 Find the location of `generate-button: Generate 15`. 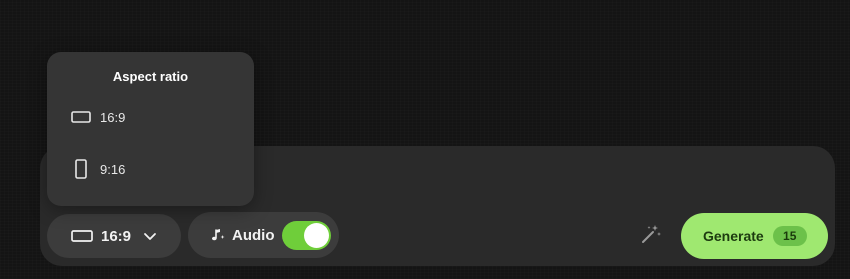

generate-button: Generate 15 is located at coordinates (754, 236).